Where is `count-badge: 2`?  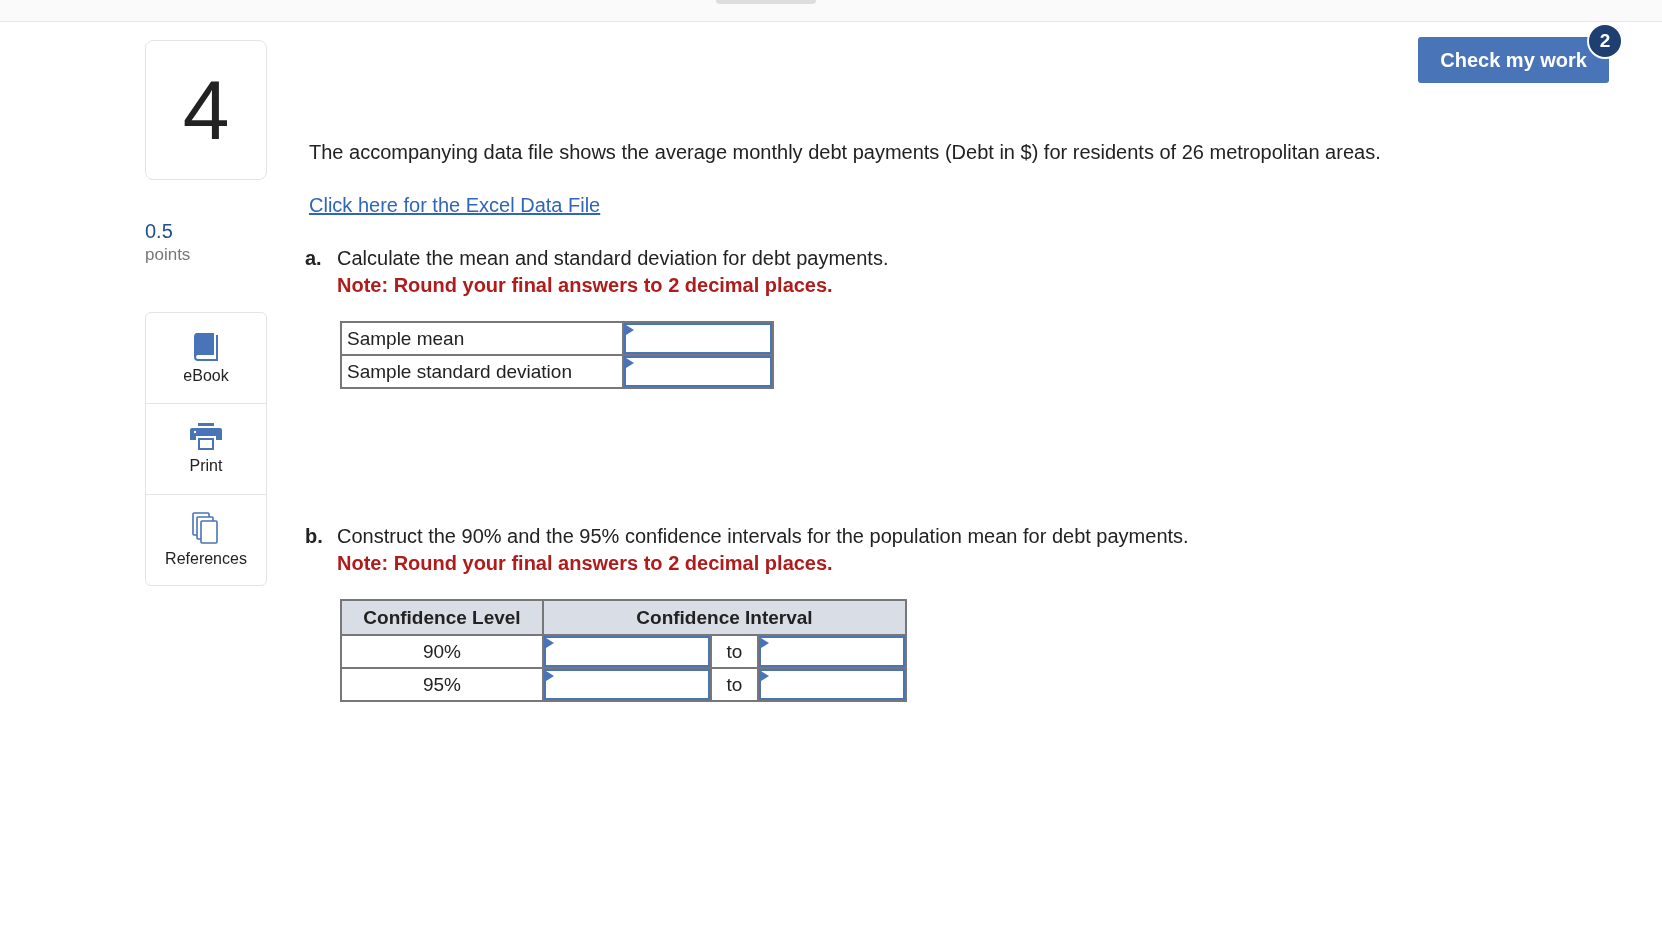 count-badge: 2 is located at coordinates (1605, 41).